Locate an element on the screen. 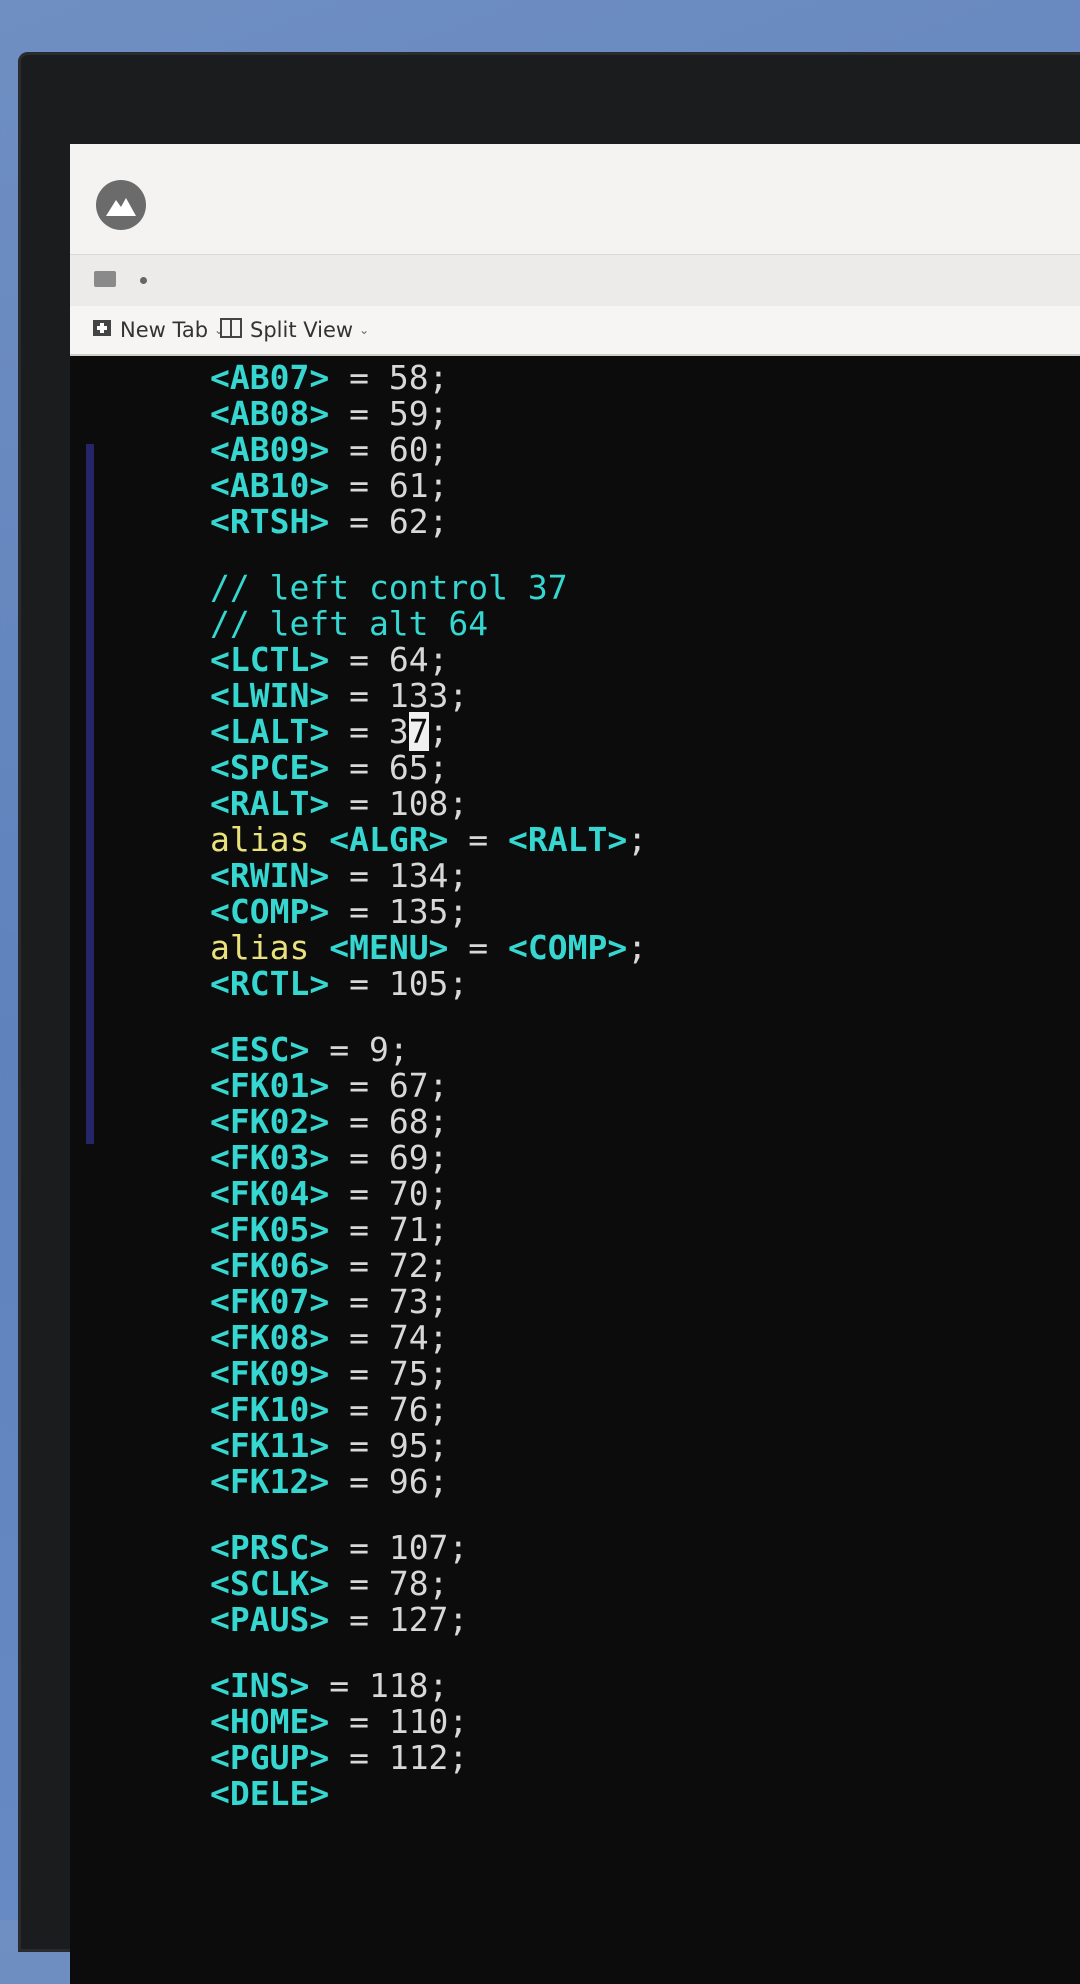  code-text: = 72; is located at coordinates (389, 1265).